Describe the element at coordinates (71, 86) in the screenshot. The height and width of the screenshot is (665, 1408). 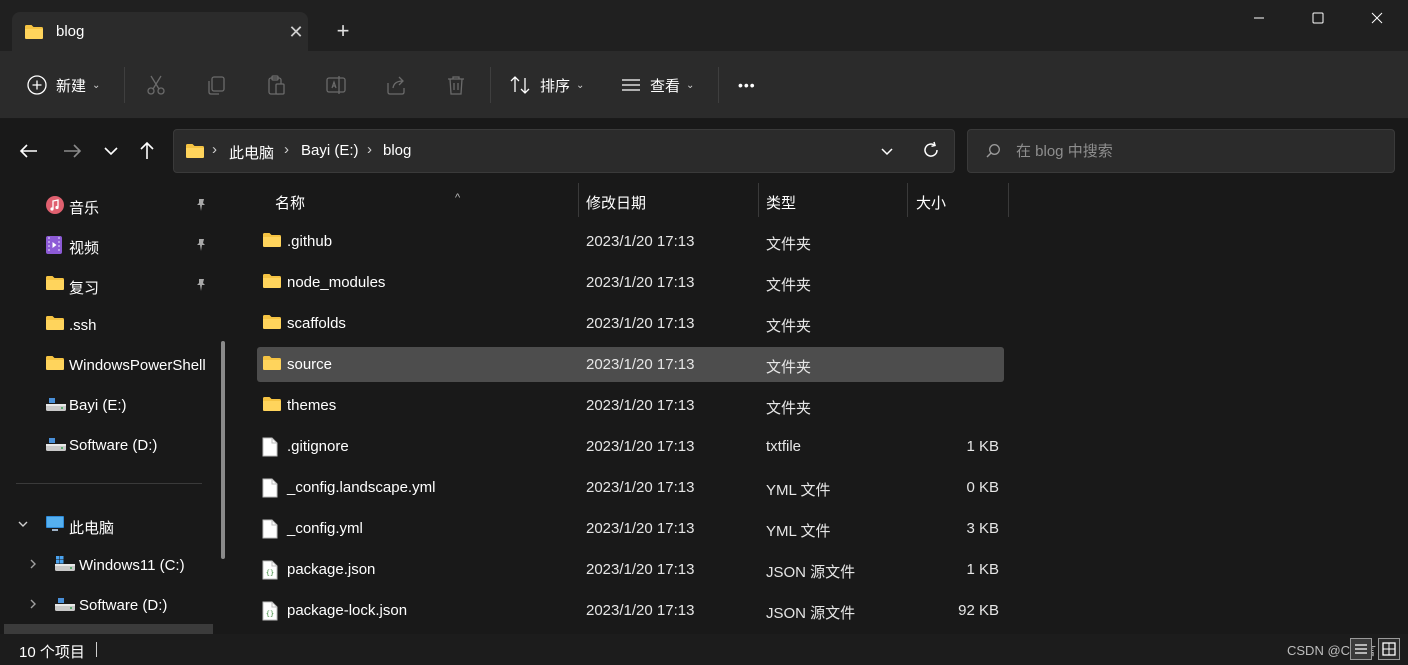
I see `new-button-label: 新建` at that location.